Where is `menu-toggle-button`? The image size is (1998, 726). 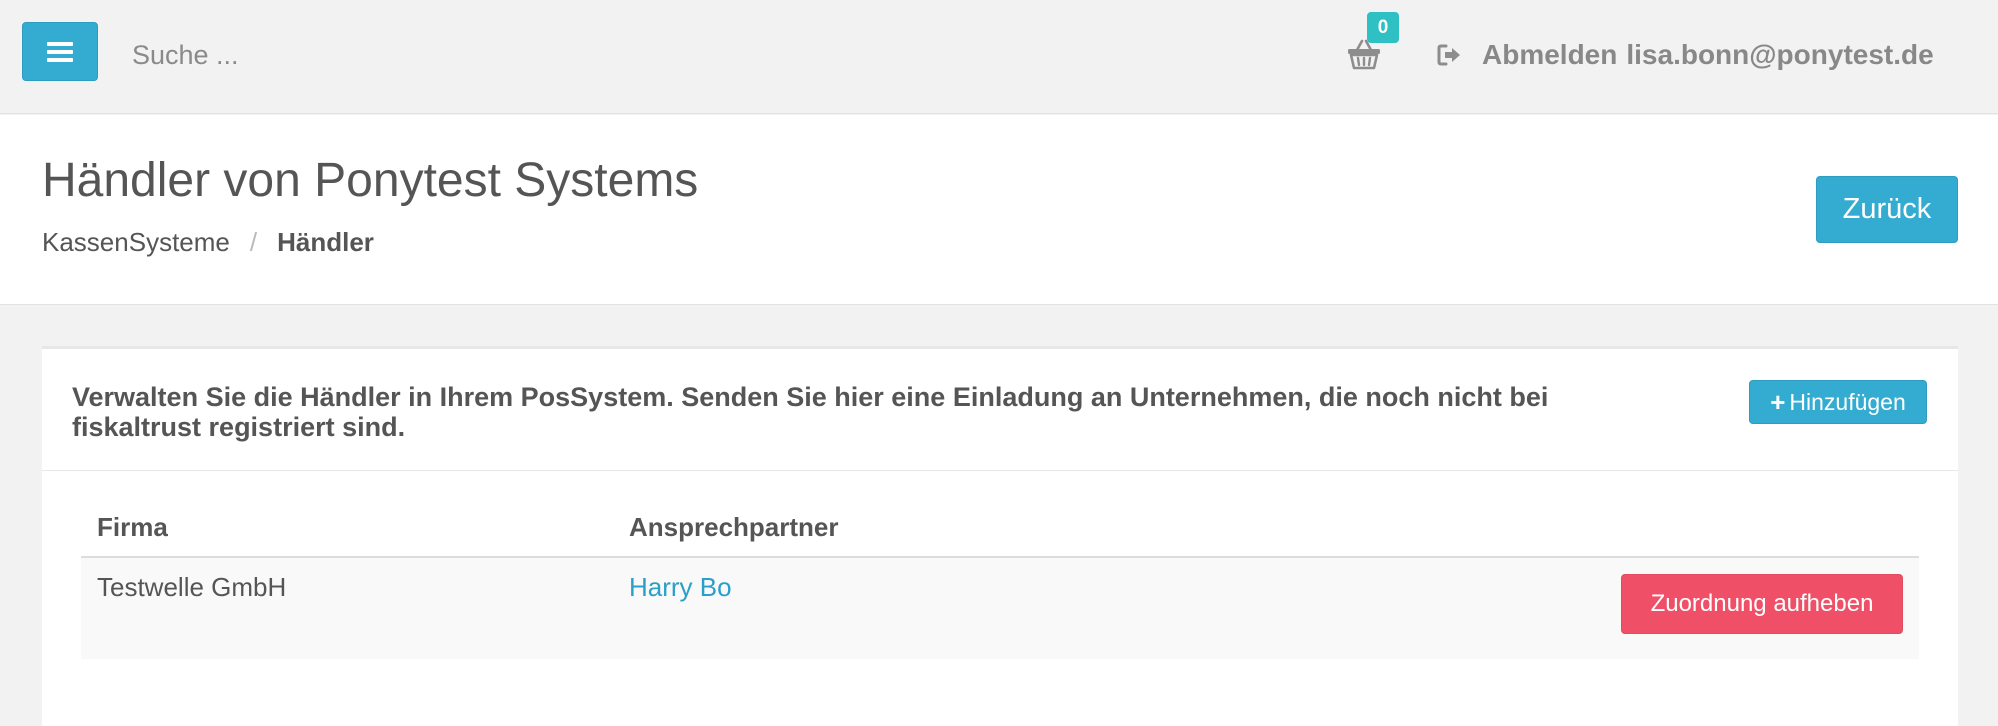 menu-toggle-button is located at coordinates (60, 51).